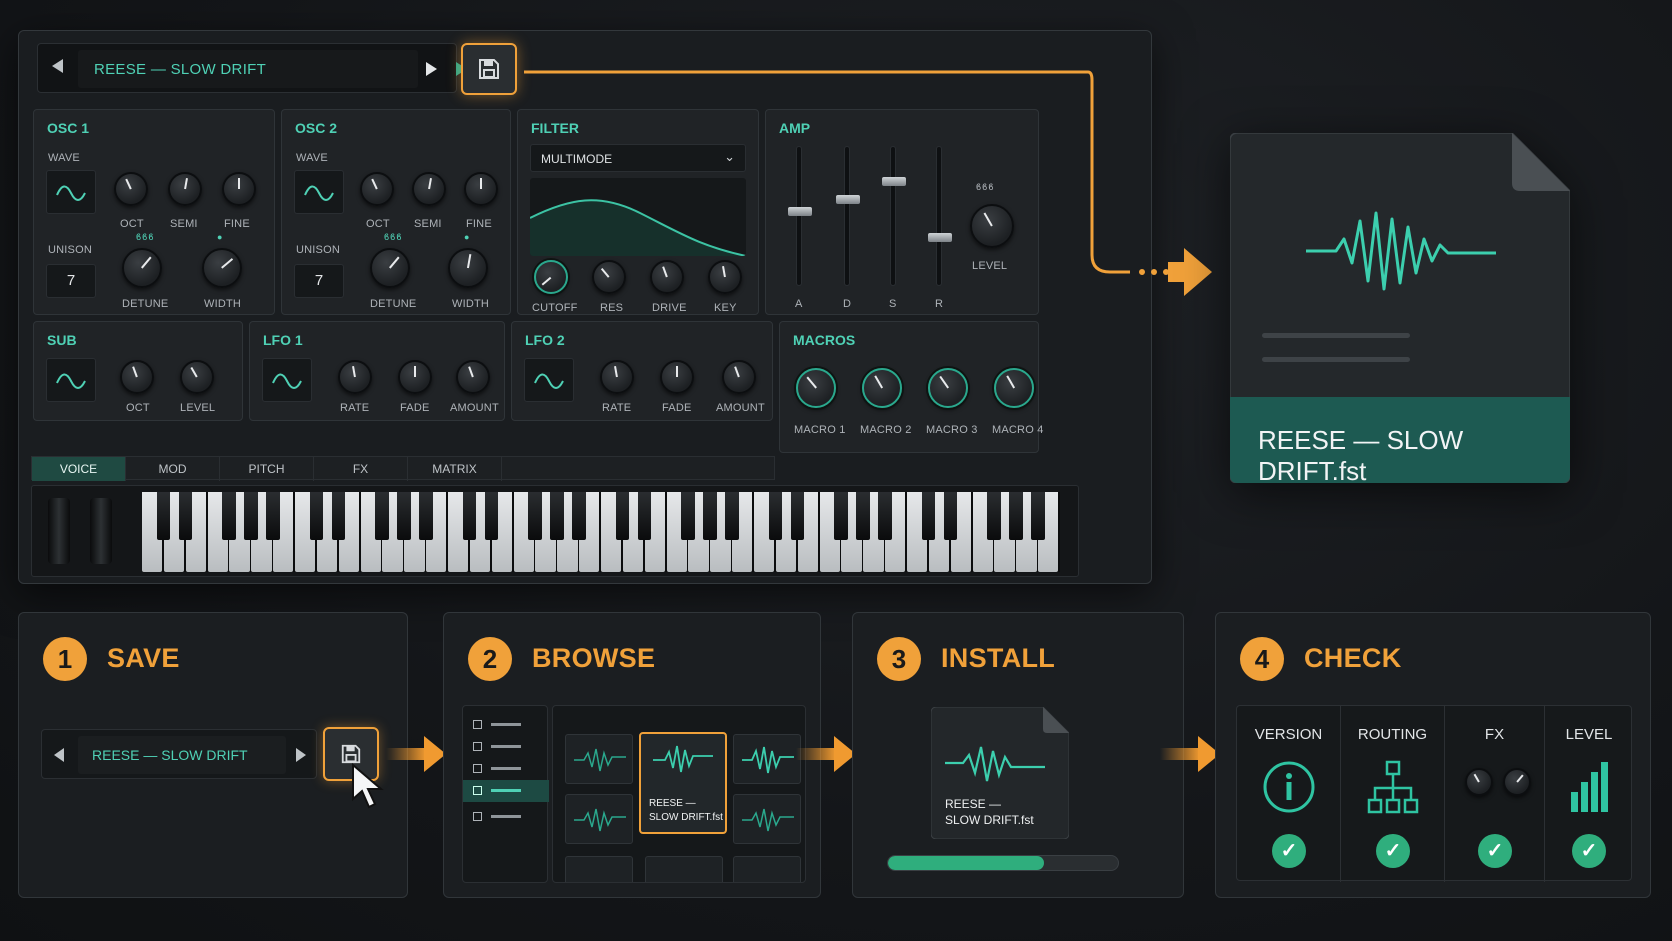  Describe the element at coordinates (145, 237) in the screenshot. I see `osc1-detune-dots: ϐϐϐ` at that location.